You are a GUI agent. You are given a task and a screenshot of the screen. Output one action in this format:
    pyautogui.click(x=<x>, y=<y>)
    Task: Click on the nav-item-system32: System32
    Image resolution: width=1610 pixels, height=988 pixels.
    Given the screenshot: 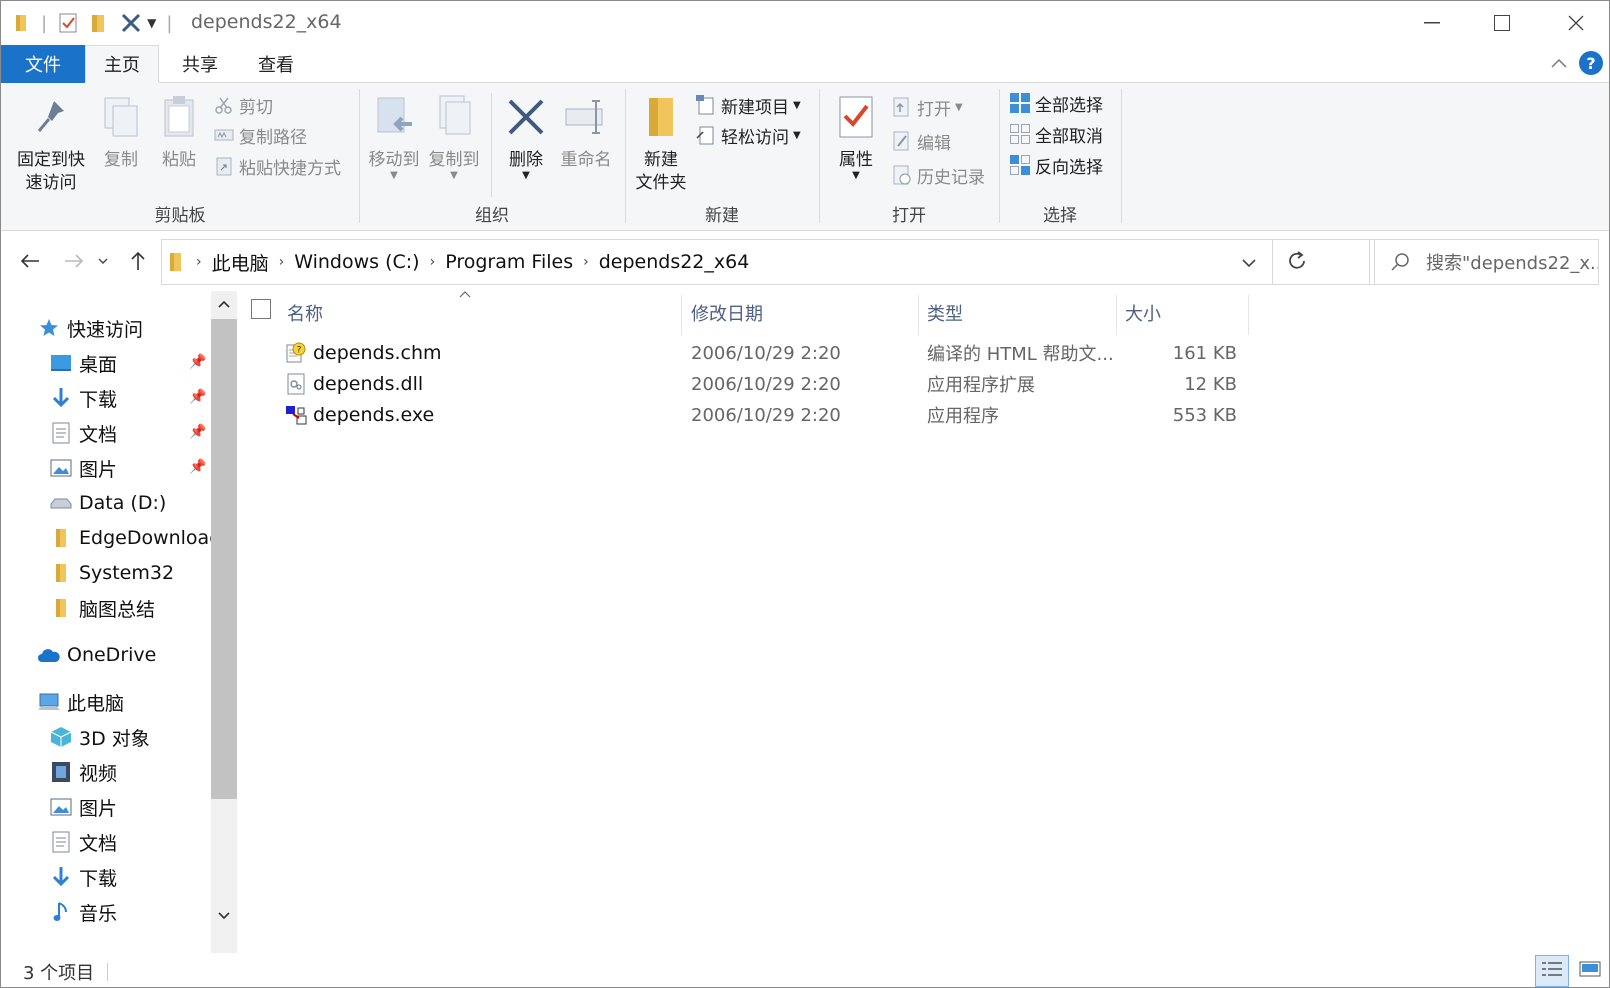 What is the action you would take?
    pyautogui.click(x=111, y=573)
    